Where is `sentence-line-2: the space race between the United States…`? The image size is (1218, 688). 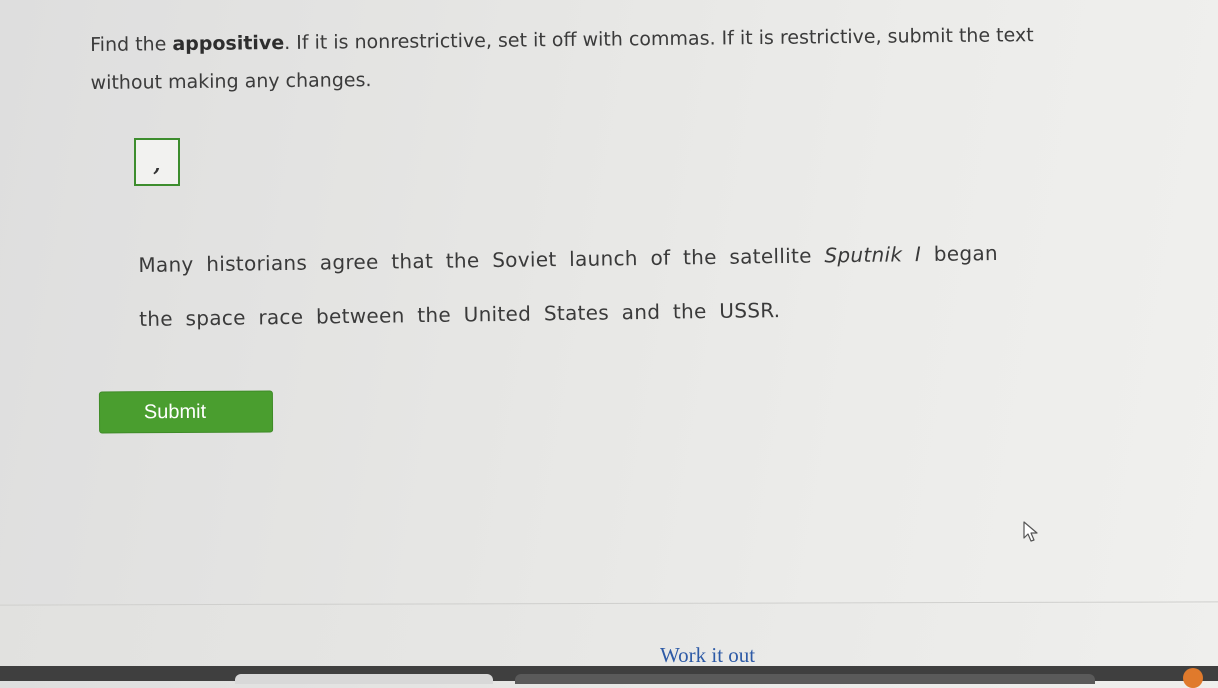 sentence-line-2: the space race between the United States… is located at coordinates (589, 312).